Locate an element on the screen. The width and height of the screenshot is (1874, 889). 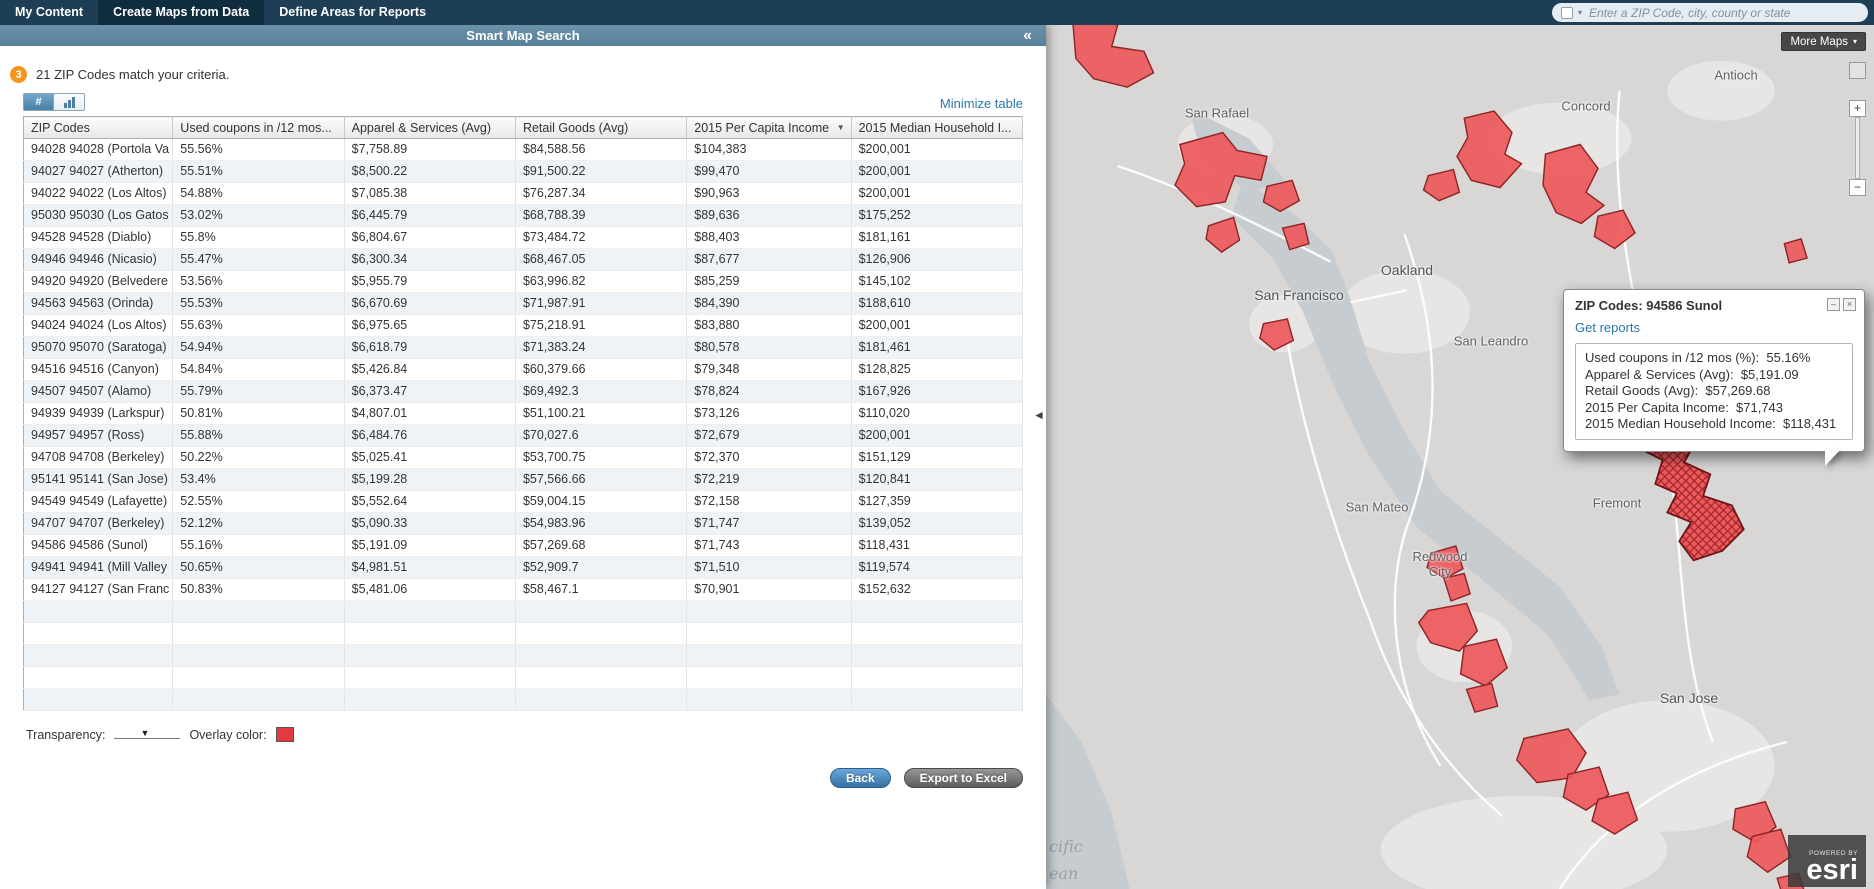
popup-stat-line: Used coupons in /12 mos (%): 55.16% is located at coordinates (1698, 357).